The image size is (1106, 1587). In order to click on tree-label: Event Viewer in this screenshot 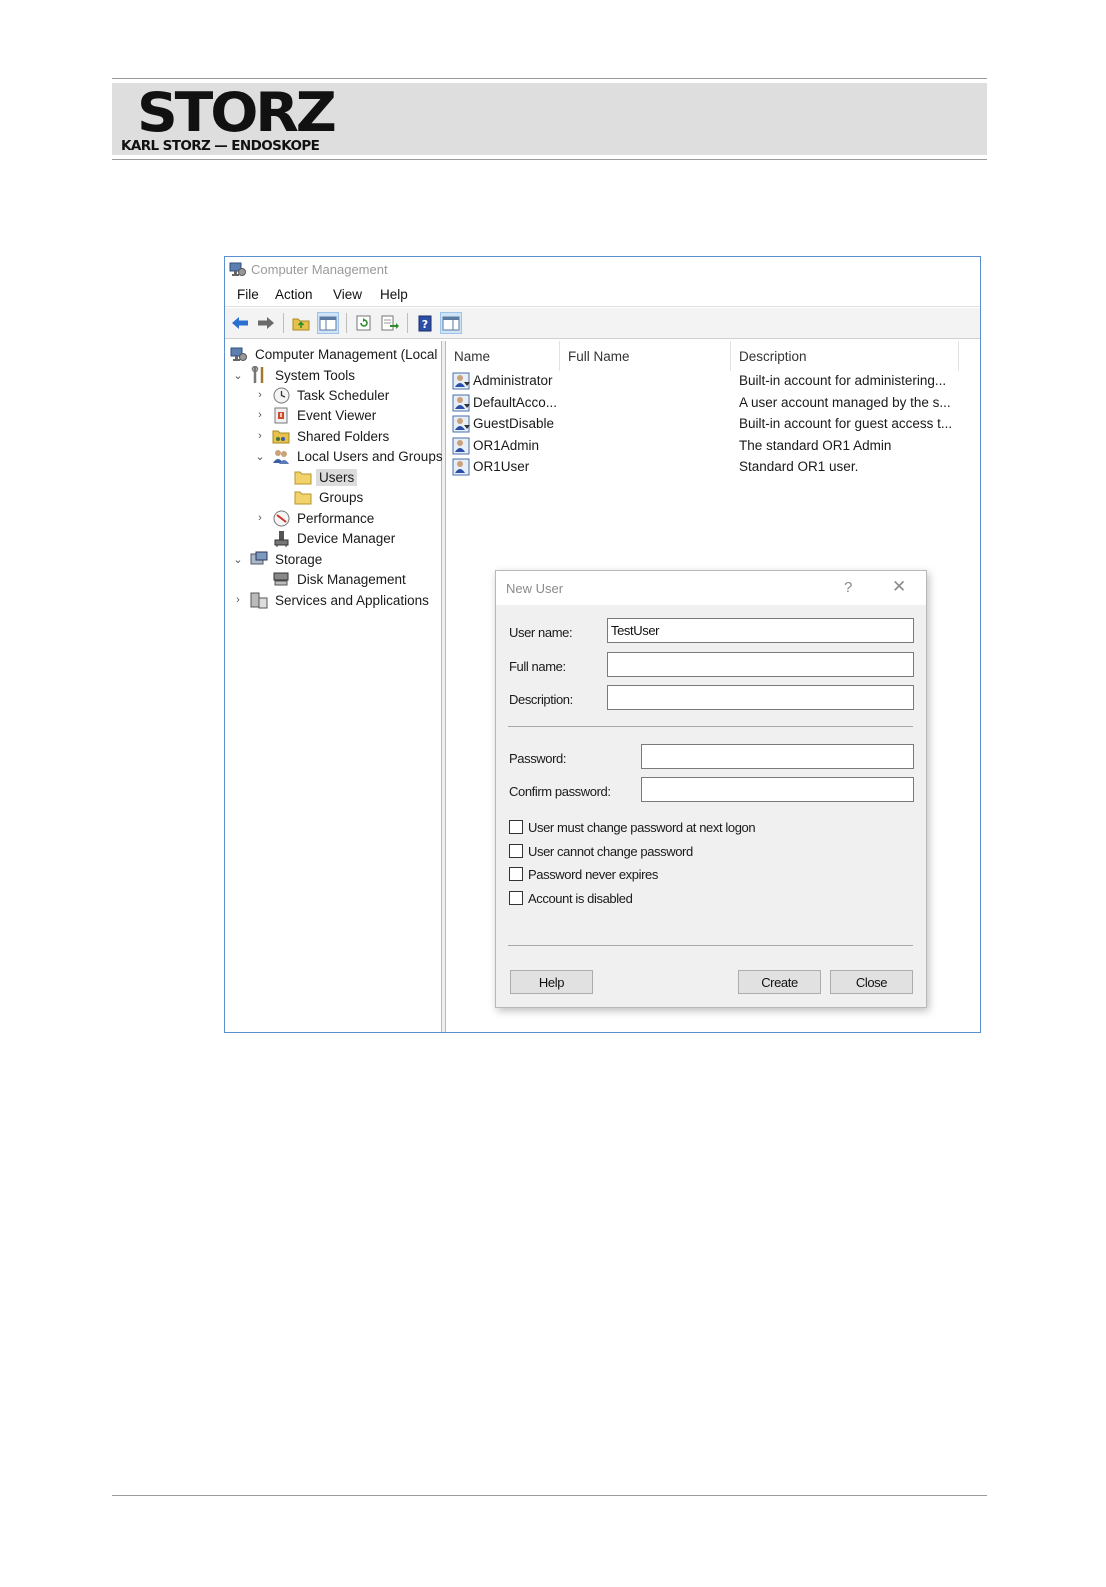, I will do `click(337, 415)`.